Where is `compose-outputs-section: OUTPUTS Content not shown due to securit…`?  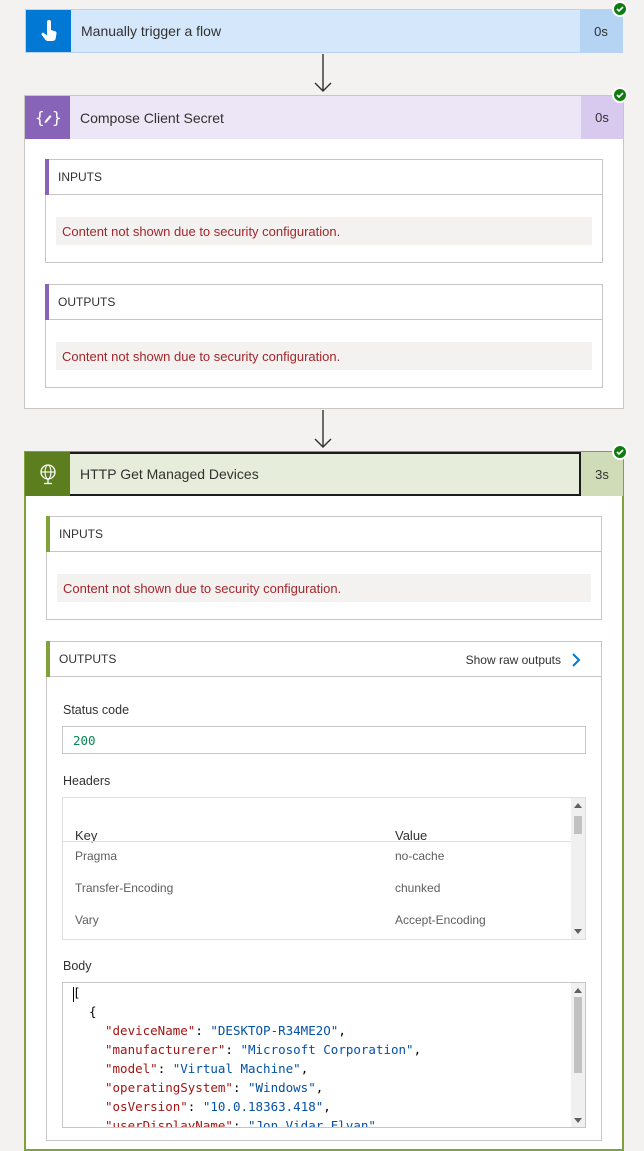
compose-outputs-section: OUTPUTS Content not shown due to securit… is located at coordinates (324, 336).